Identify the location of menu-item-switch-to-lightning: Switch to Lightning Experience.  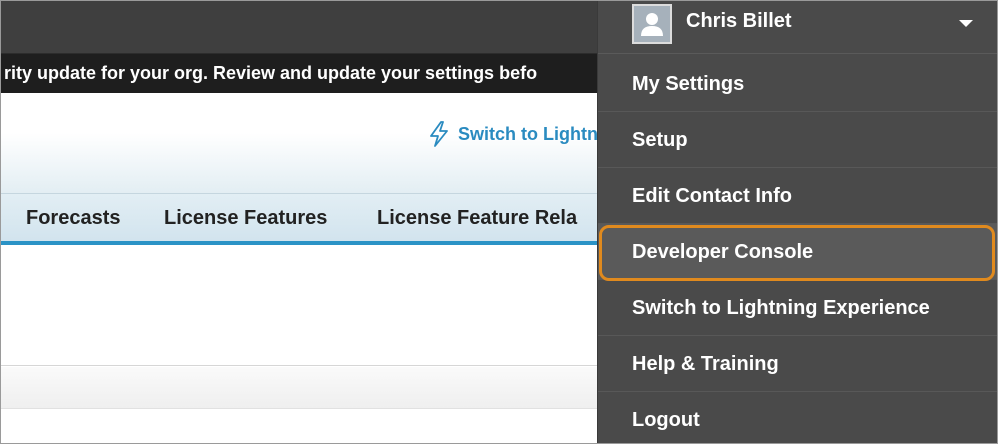
(798, 308).